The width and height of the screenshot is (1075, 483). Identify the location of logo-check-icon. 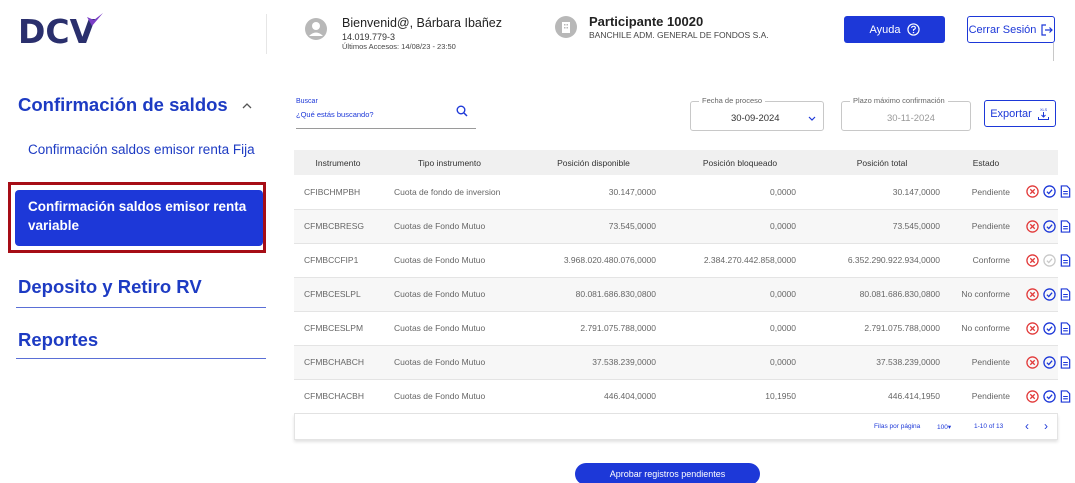
(95, 19).